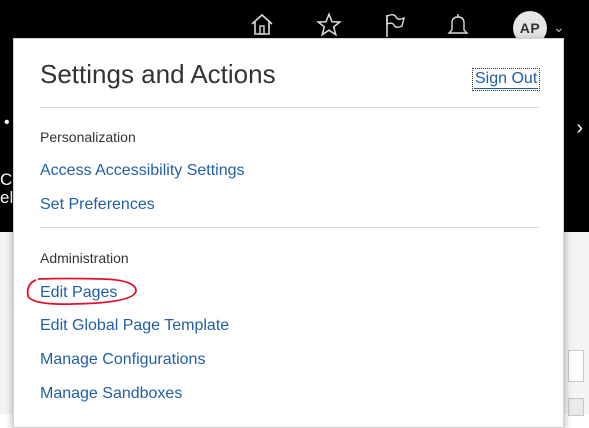  What do you see at coordinates (84, 258) in the screenshot?
I see `section-heading-administration: Administration` at bounding box center [84, 258].